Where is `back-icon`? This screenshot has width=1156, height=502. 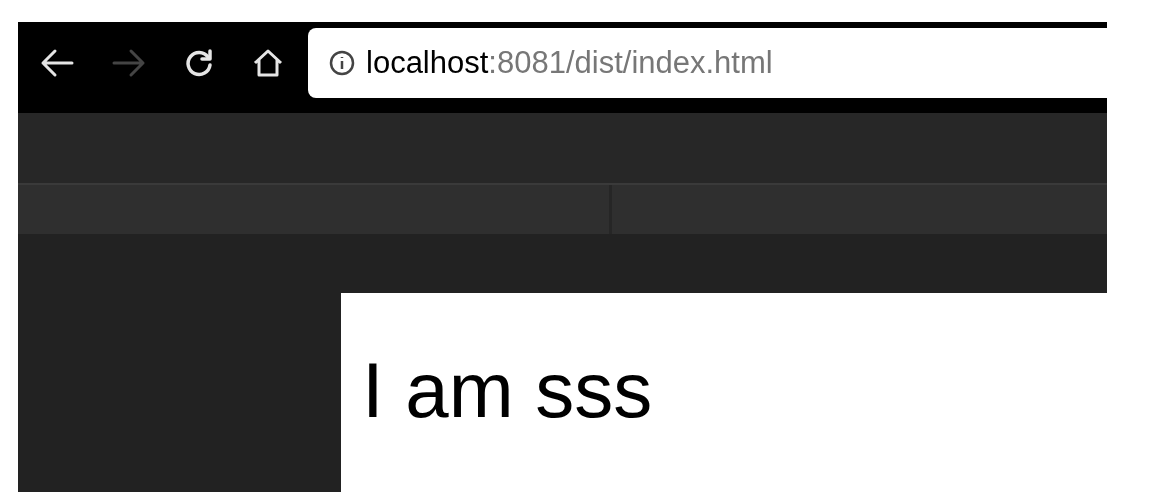 back-icon is located at coordinates (57, 63).